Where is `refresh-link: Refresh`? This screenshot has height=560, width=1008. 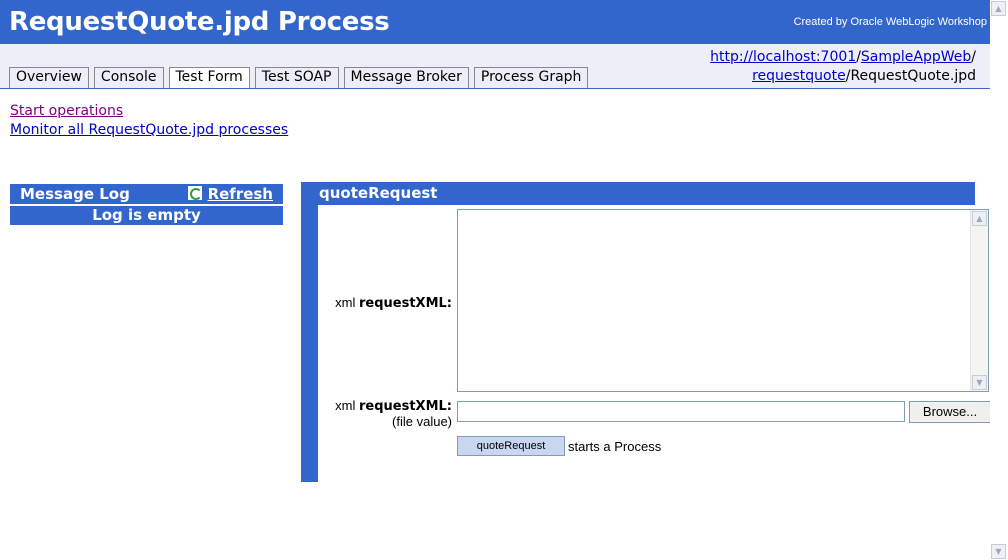
refresh-link: Refresh is located at coordinates (240, 194).